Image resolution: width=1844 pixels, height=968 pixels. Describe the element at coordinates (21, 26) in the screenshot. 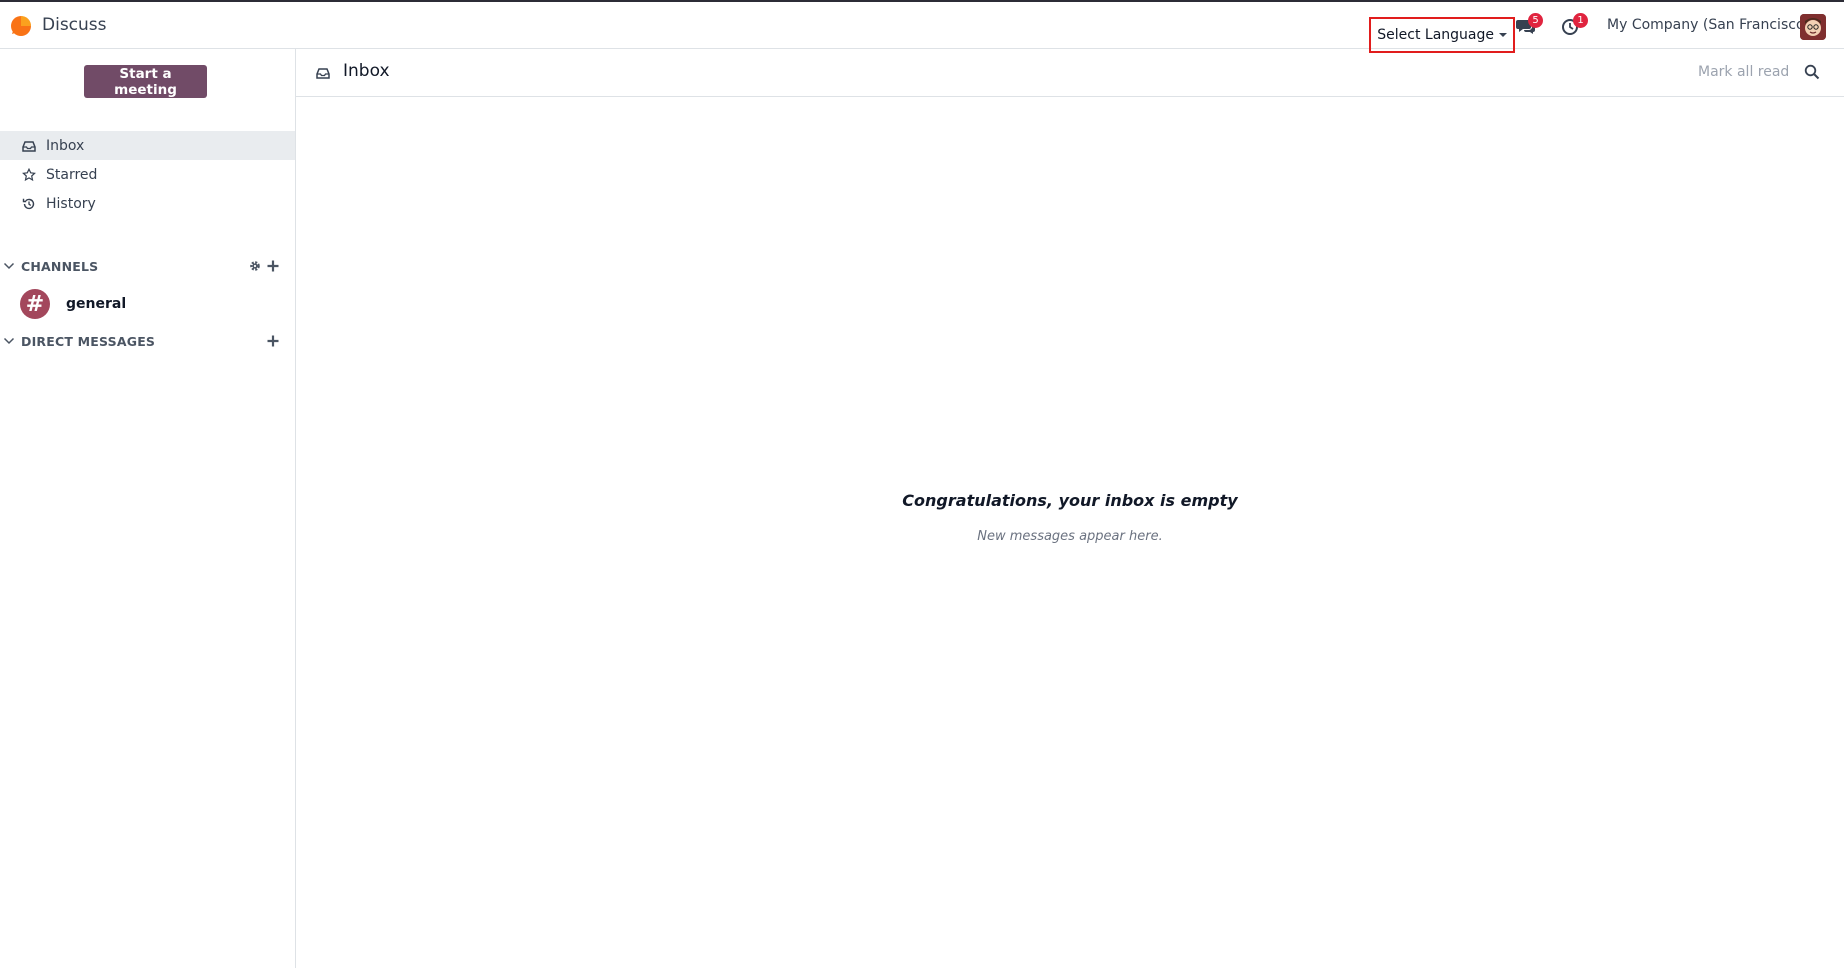

I see `discuss-app-logo` at that location.